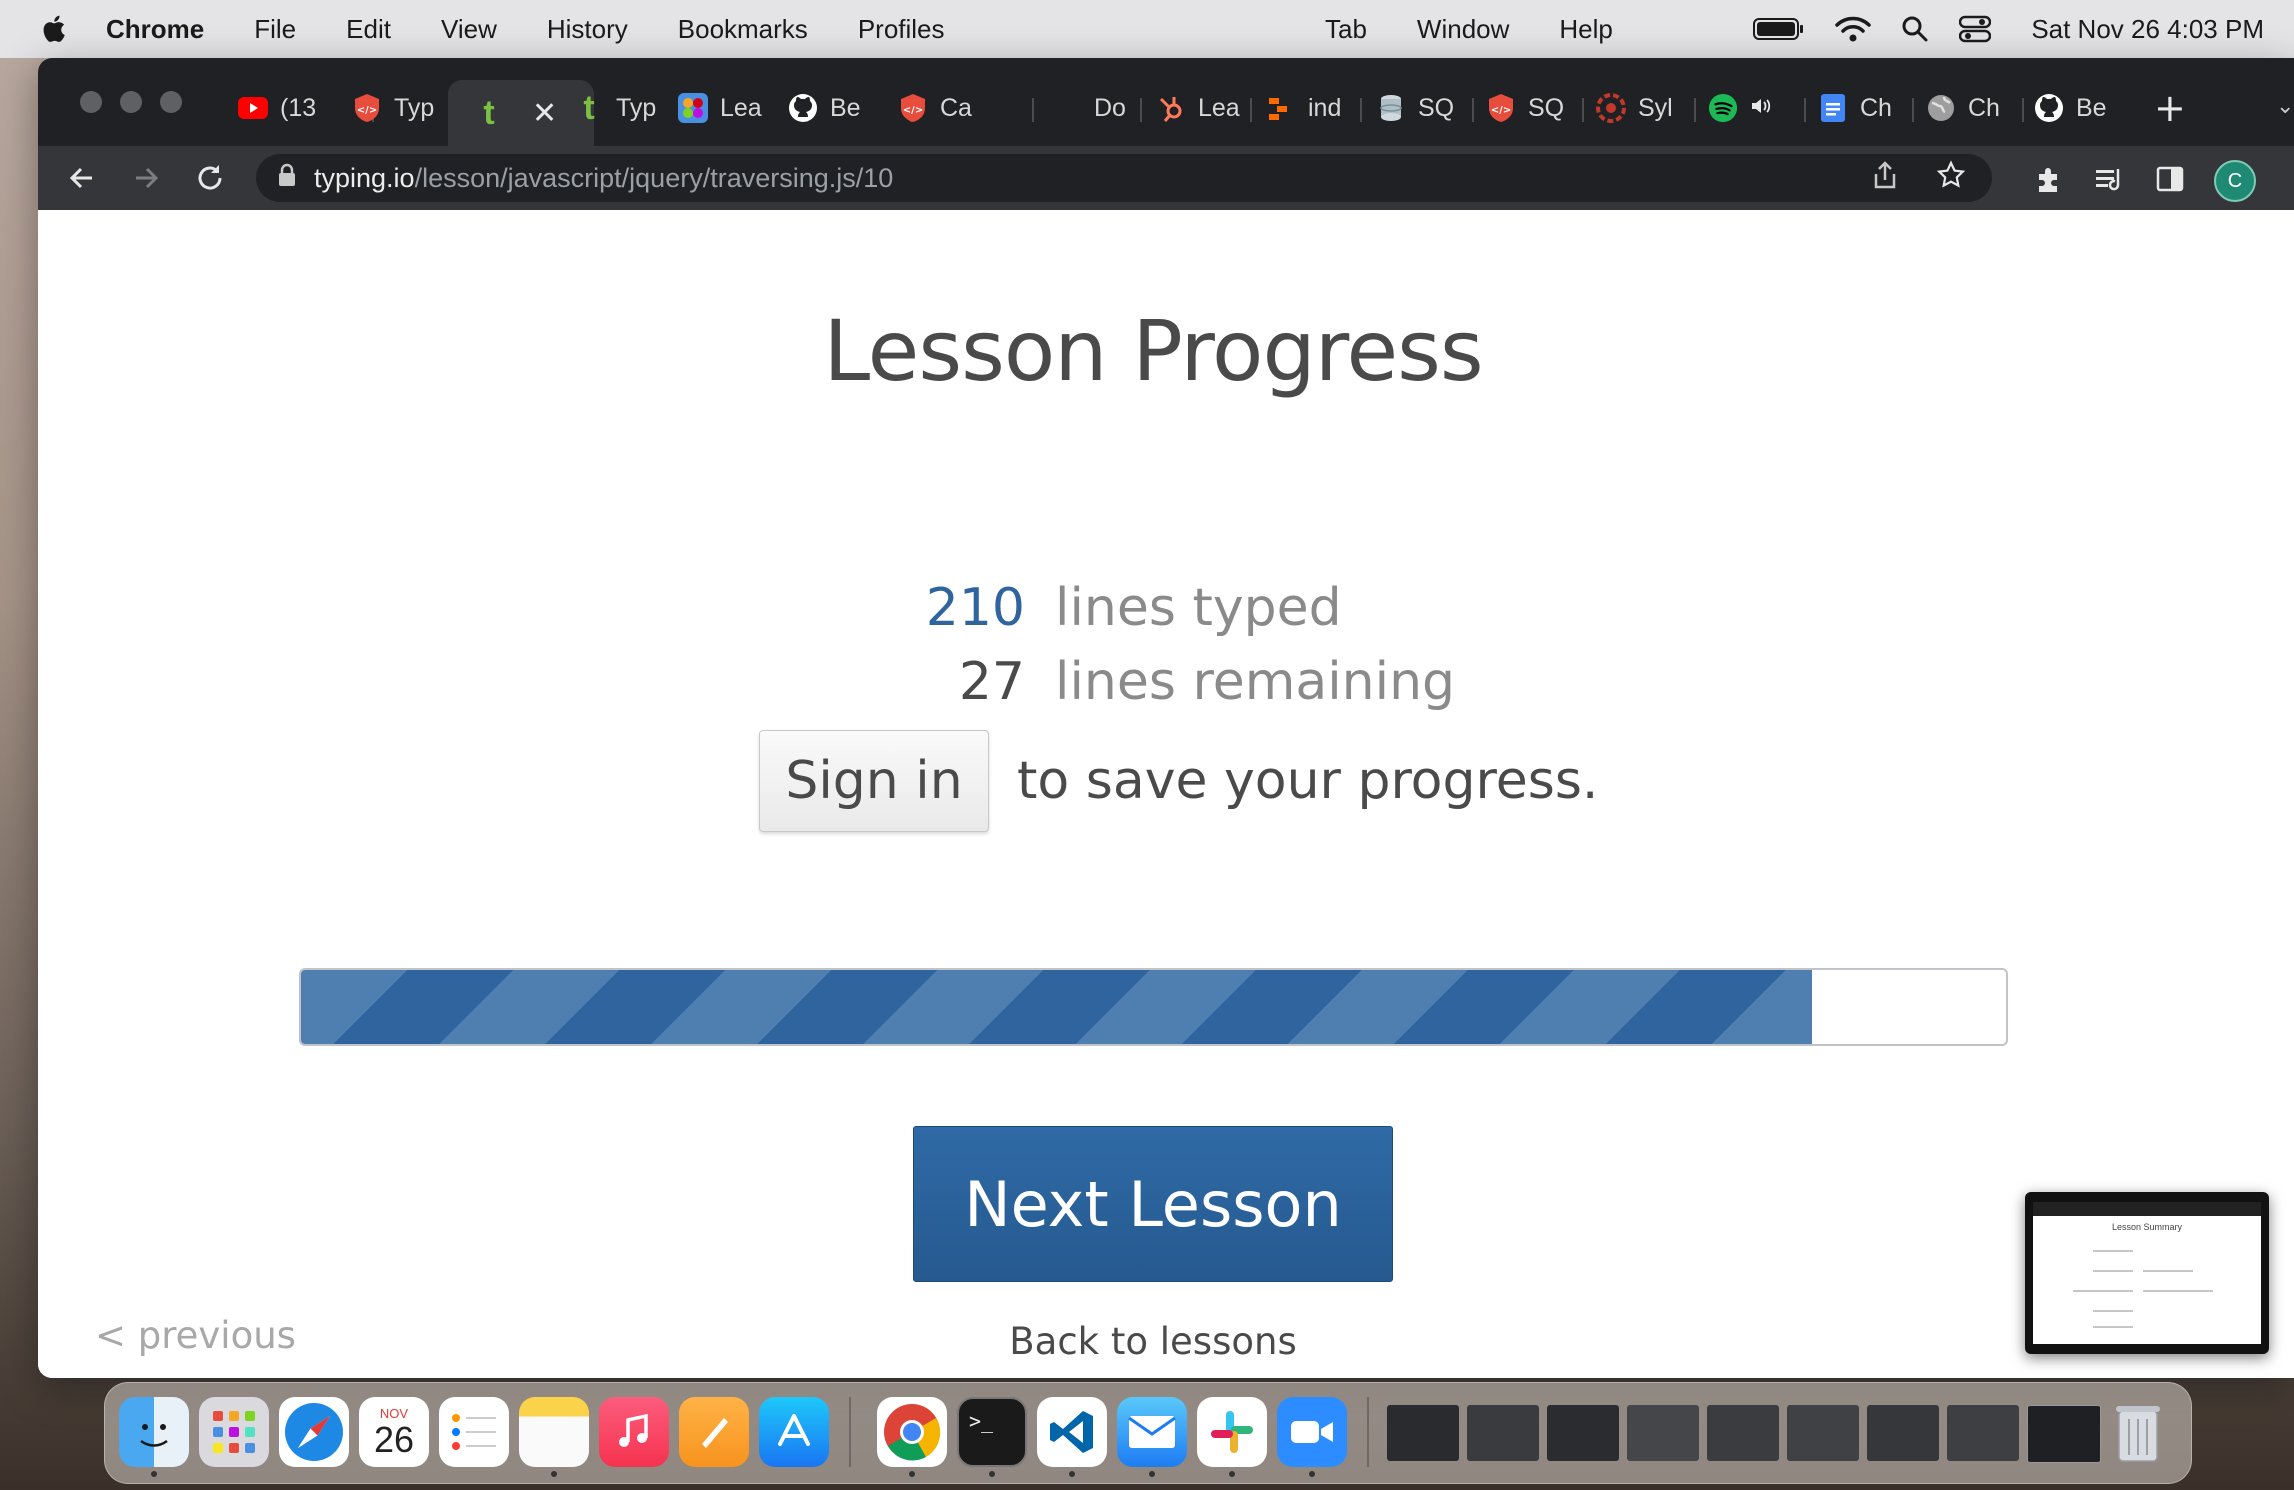 This screenshot has width=2294, height=1490. What do you see at coordinates (1281, 108) in the screenshot?
I see `indeed-chart-icon` at bounding box center [1281, 108].